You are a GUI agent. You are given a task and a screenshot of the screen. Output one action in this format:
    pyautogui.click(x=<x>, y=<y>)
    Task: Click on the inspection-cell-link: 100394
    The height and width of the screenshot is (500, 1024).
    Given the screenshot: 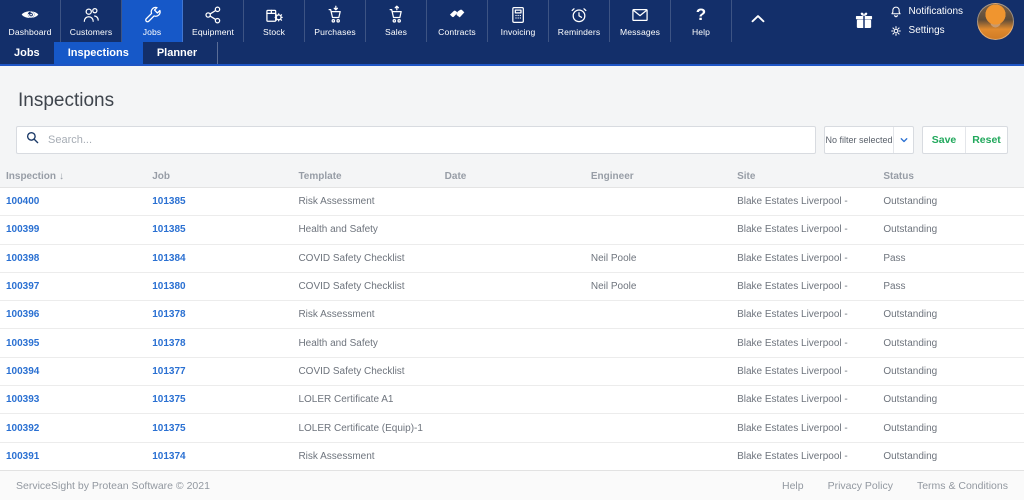 What is the action you would take?
    pyautogui.click(x=73, y=371)
    